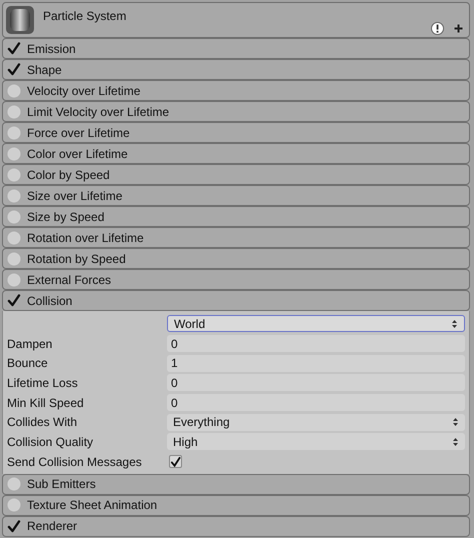  What do you see at coordinates (236, 484) in the screenshot?
I see `module-header: Sub Emitters` at bounding box center [236, 484].